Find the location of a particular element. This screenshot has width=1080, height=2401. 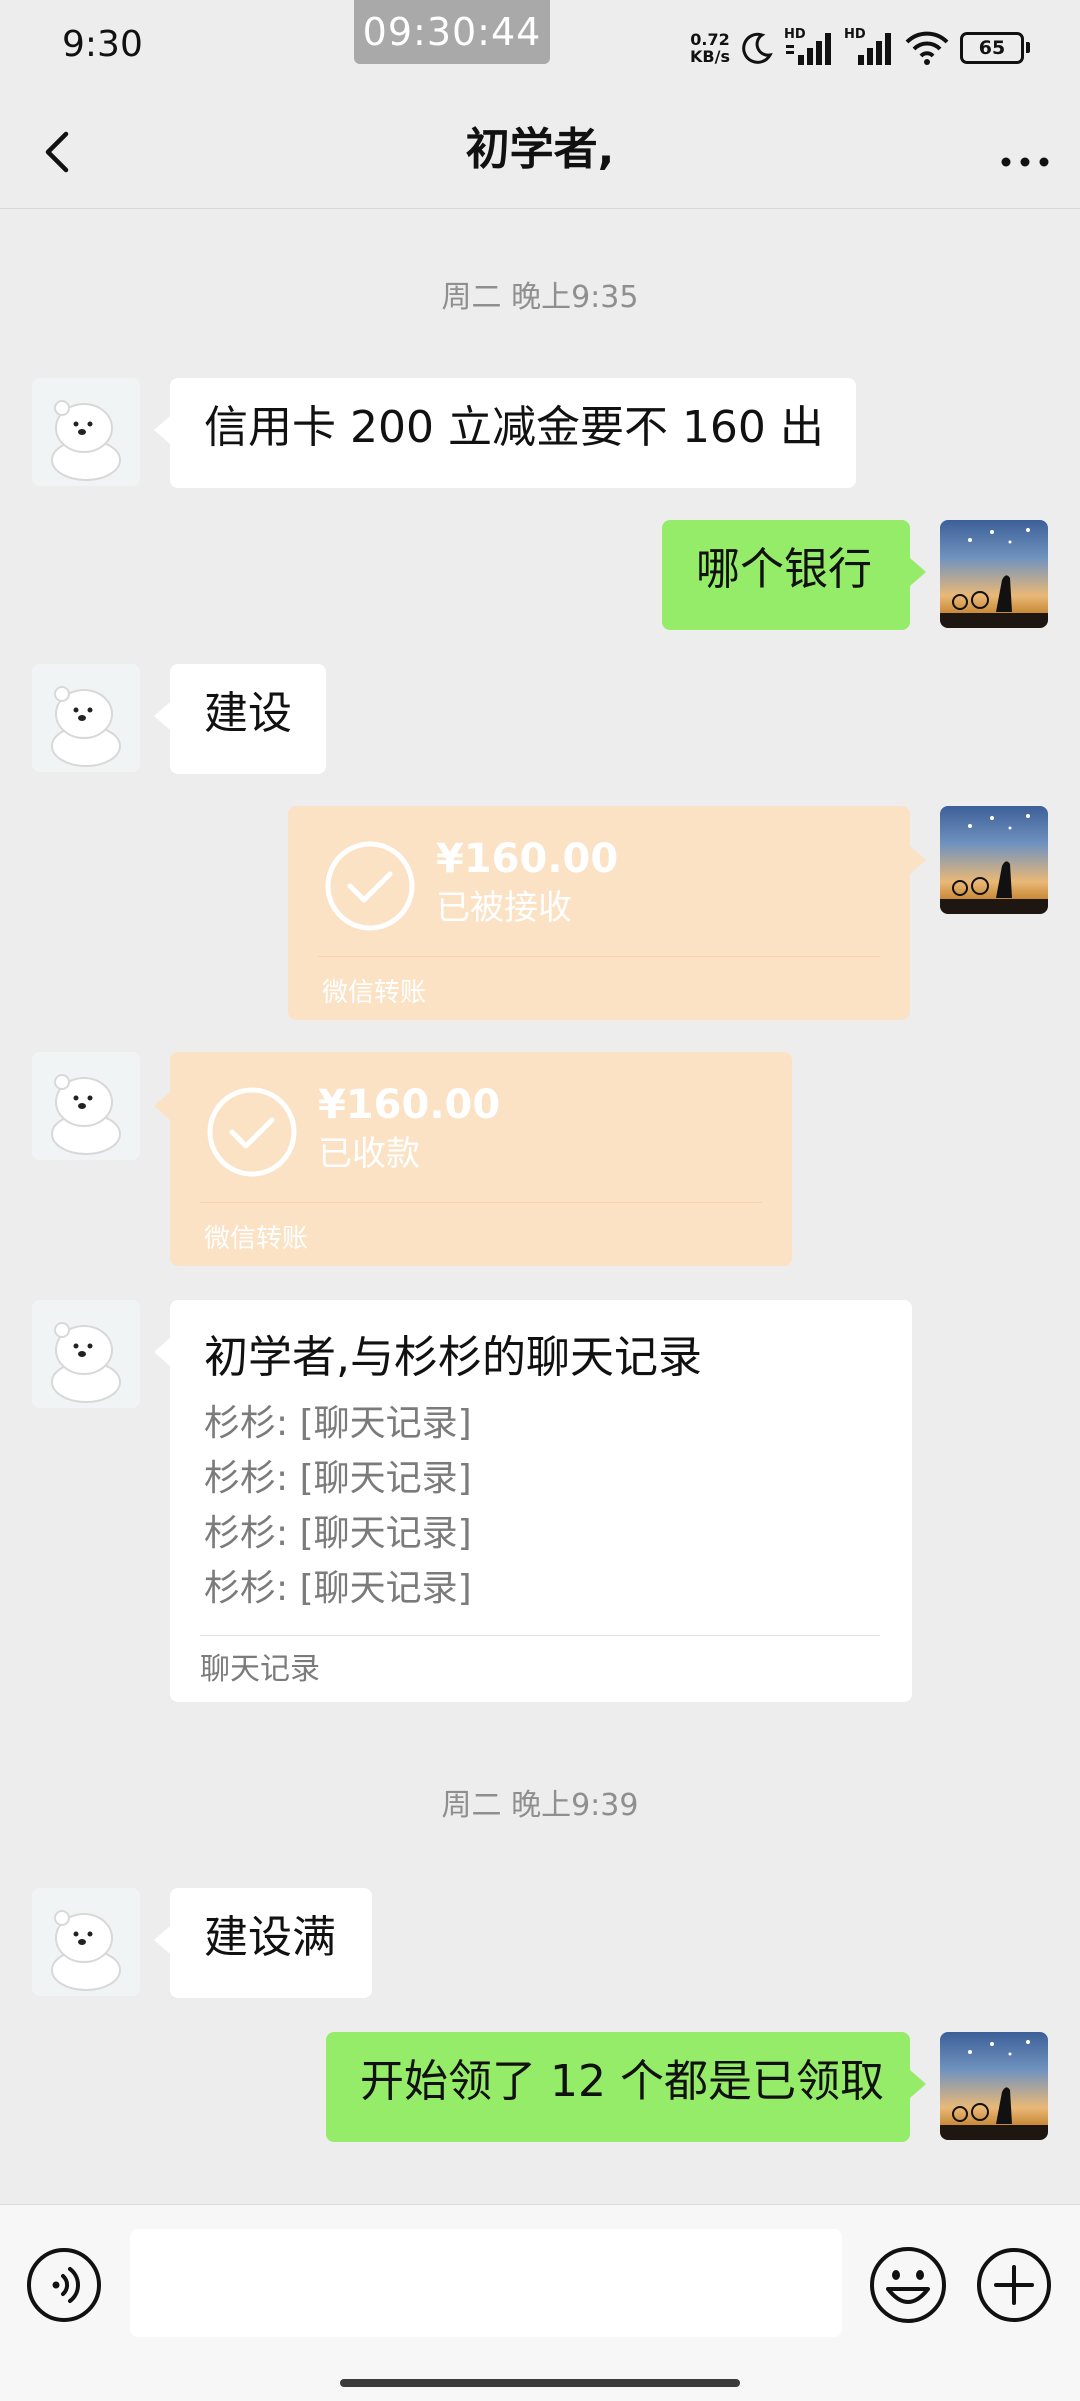

plus-icon is located at coordinates (1014, 2285).